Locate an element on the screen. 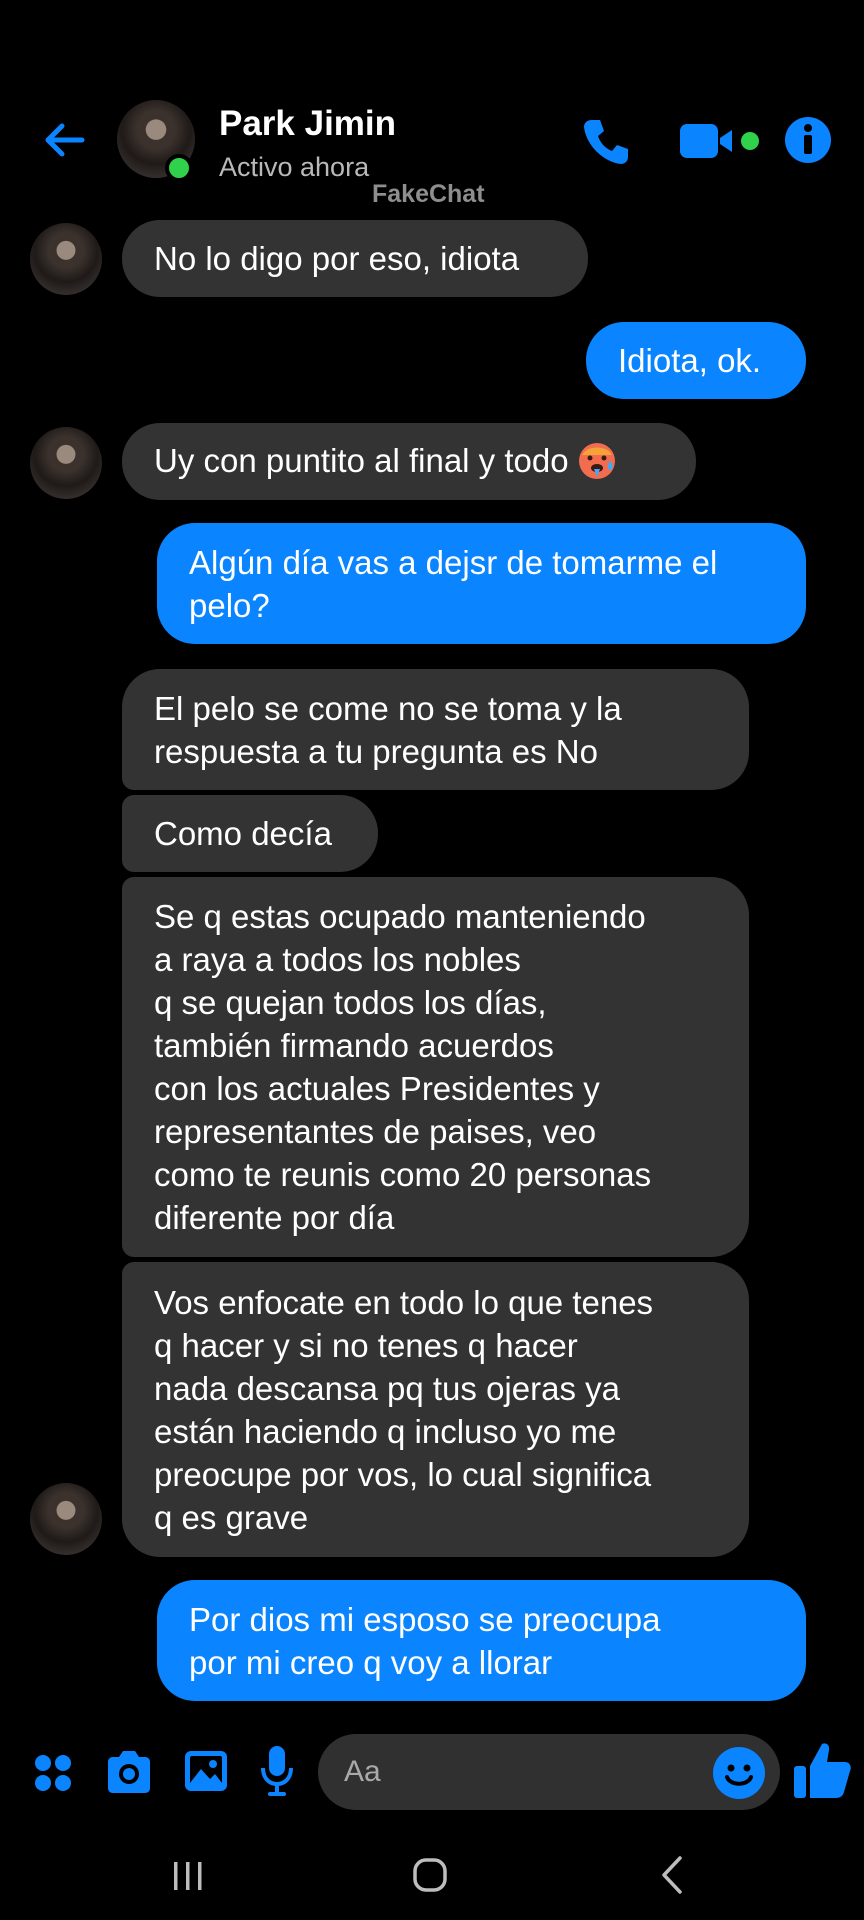 The width and height of the screenshot is (864, 1920). message-text: Uy con puntito al final y todo is located at coordinates (385, 461).